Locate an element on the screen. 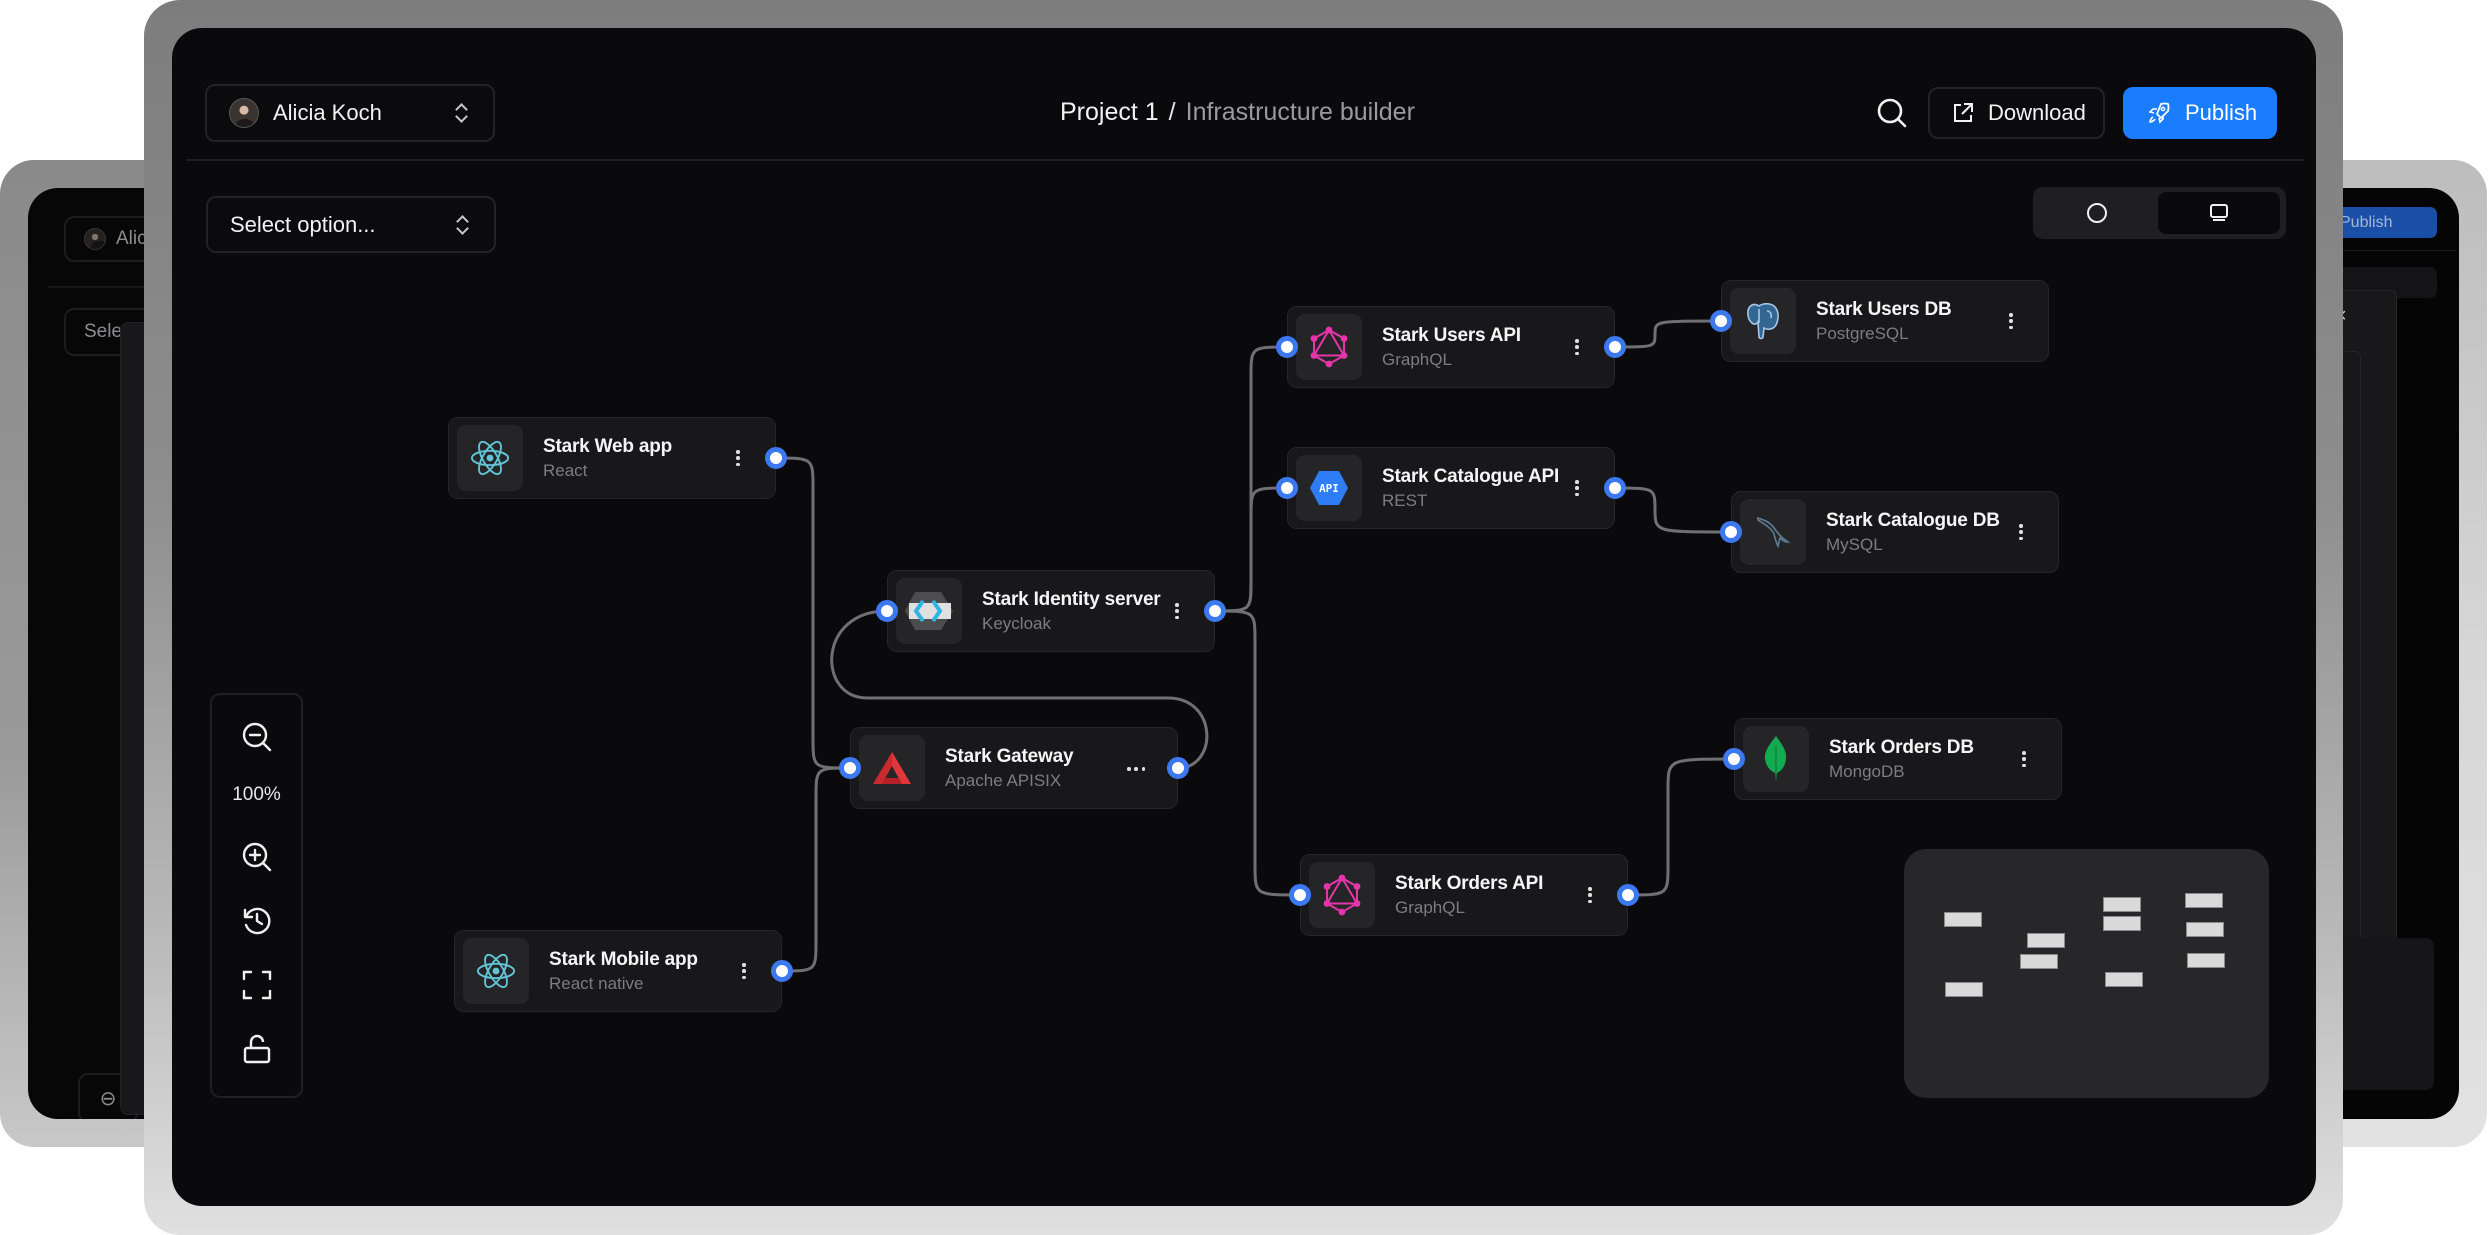 This screenshot has height=1235, width=2488. zoom-in-icon is located at coordinates (256, 857).